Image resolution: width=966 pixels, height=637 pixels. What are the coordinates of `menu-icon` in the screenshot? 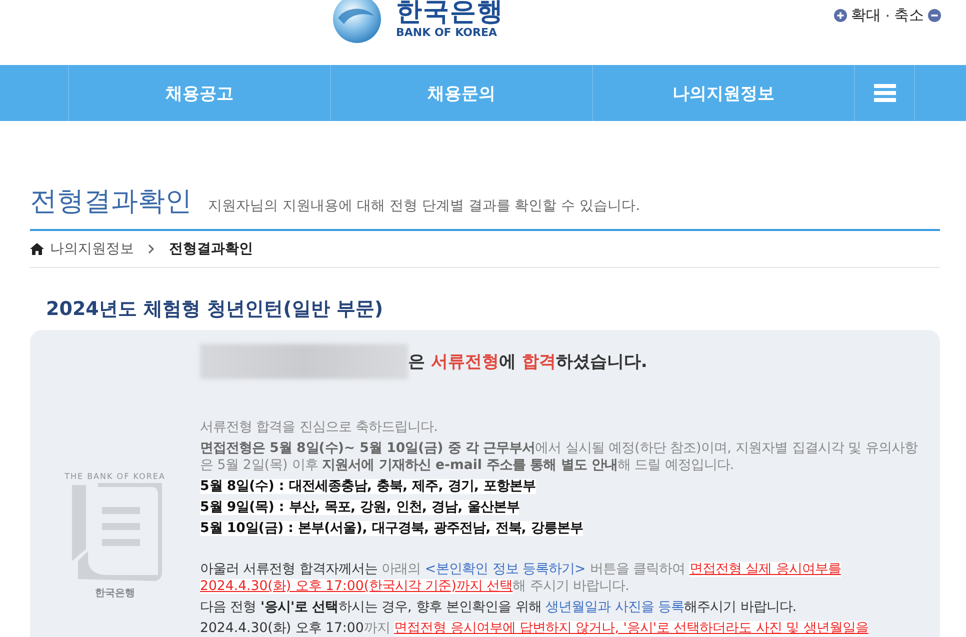 It's located at (885, 93).